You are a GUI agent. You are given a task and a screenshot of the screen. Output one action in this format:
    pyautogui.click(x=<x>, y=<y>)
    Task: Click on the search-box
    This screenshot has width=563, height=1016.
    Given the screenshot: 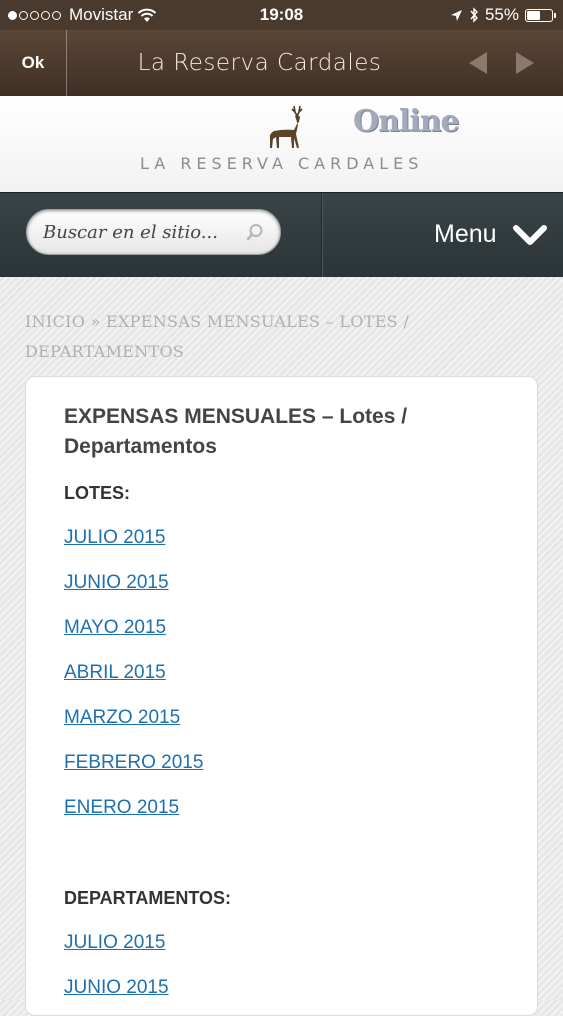 What is the action you would take?
    pyautogui.click(x=153, y=232)
    